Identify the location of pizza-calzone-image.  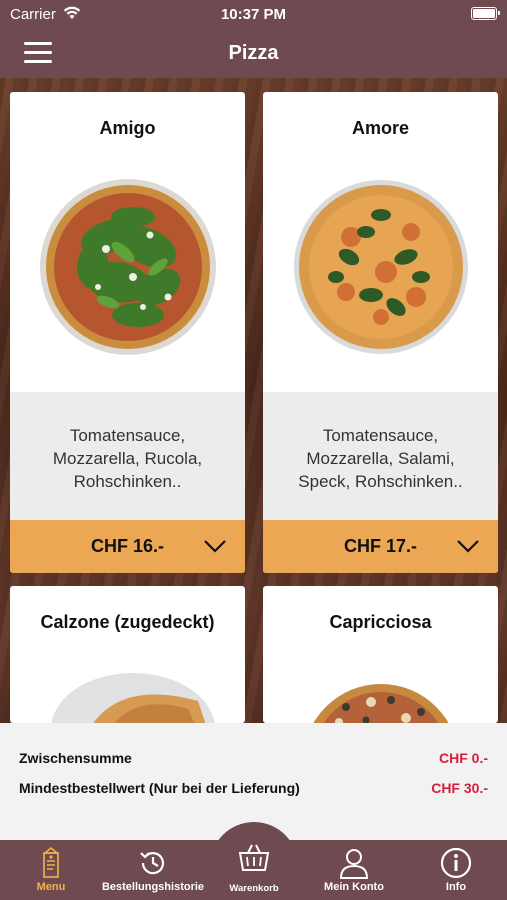
(133, 698).